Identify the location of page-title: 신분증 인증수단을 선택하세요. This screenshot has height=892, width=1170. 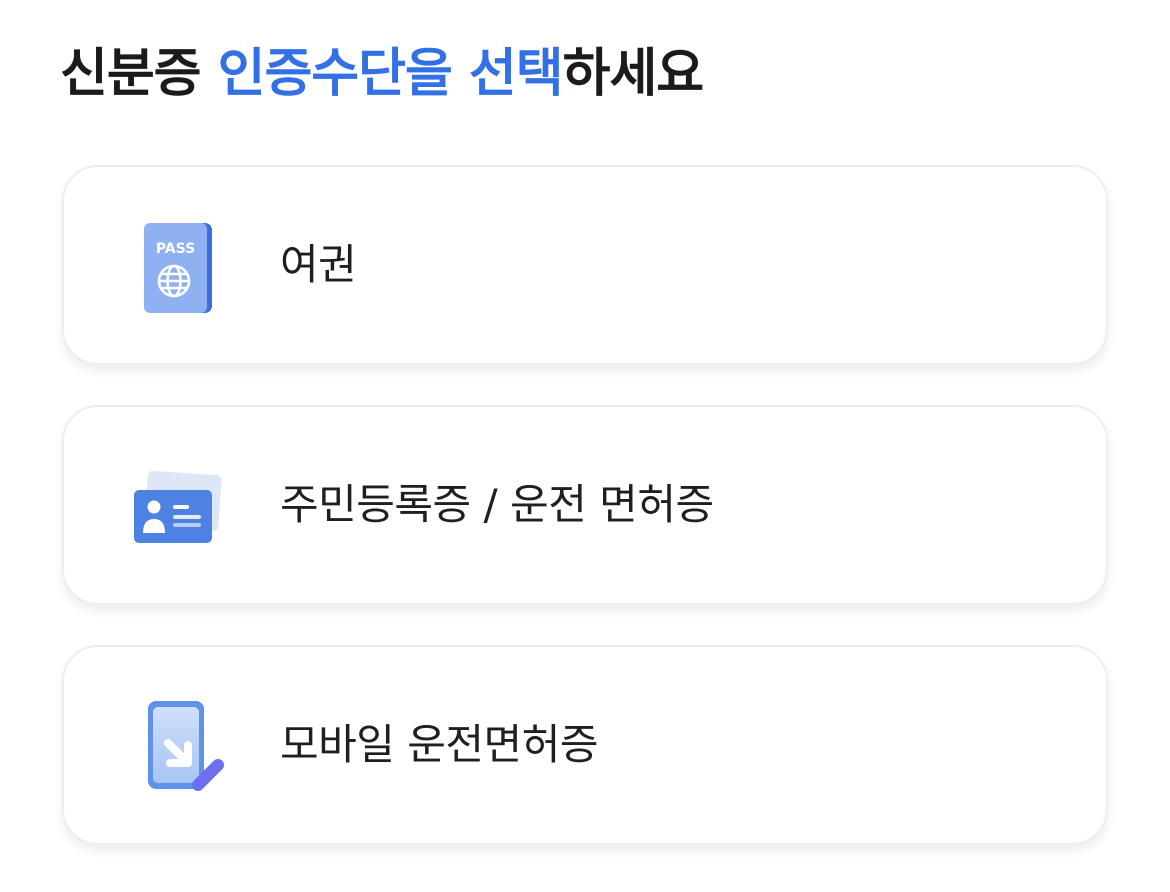
(382, 74).